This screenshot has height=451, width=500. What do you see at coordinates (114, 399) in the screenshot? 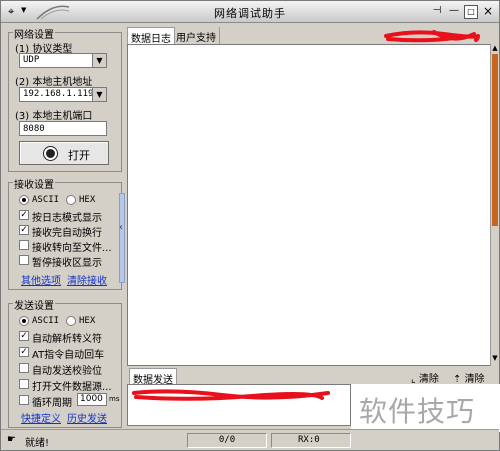
I see `loop-unit: ms` at bounding box center [114, 399].